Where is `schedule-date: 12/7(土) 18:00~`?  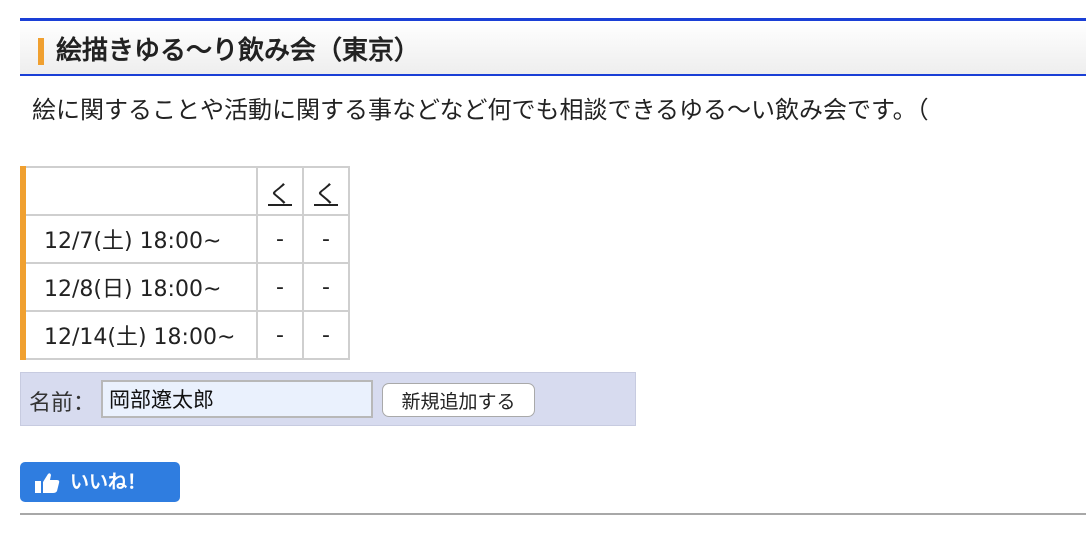 schedule-date: 12/7(土) 18:00~ is located at coordinates (140, 239).